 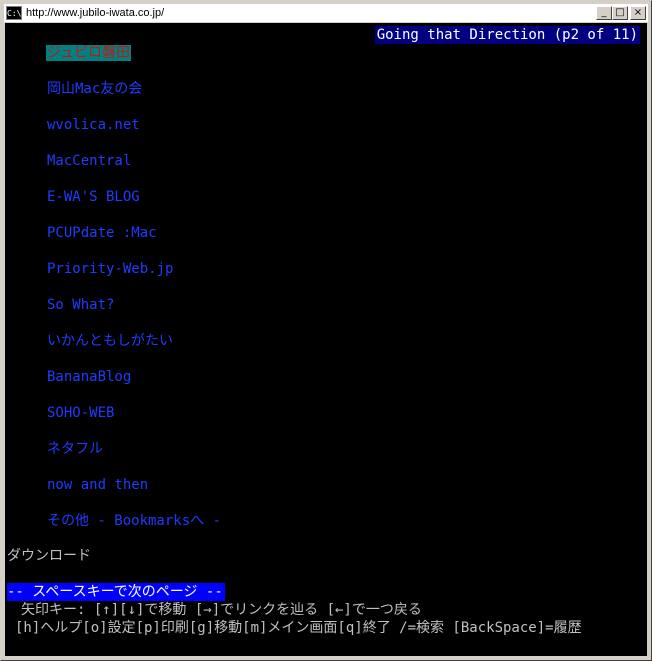 I want to click on link-item: PCUPdate :Mac, so click(x=134, y=241).